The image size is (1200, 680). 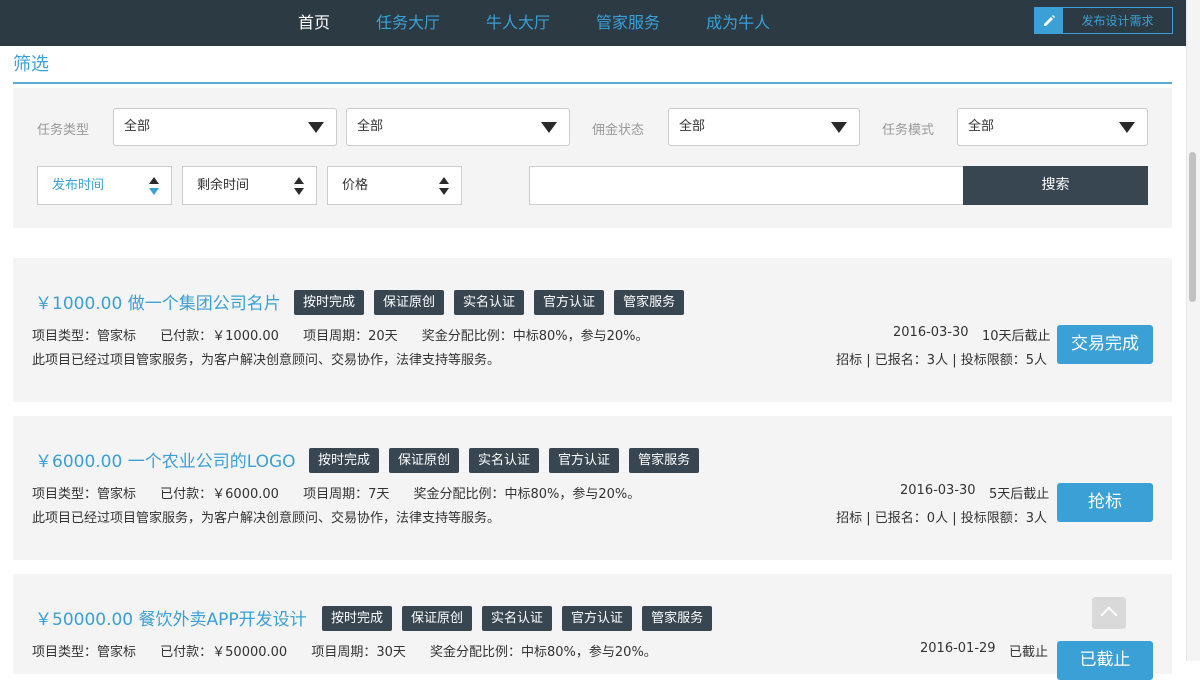 I want to click on pencil-icon, so click(x=1049, y=20).